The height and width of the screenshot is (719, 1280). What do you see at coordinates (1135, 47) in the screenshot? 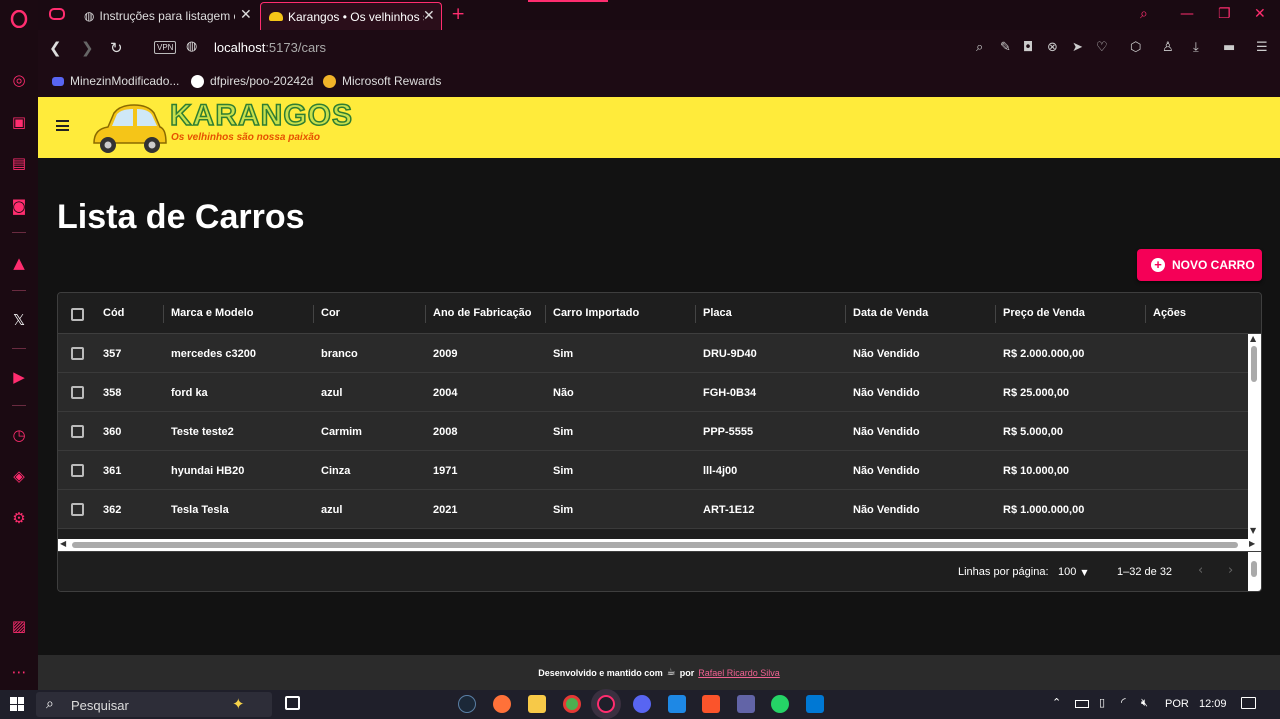
I see `cube-icon: ⬡` at bounding box center [1135, 47].